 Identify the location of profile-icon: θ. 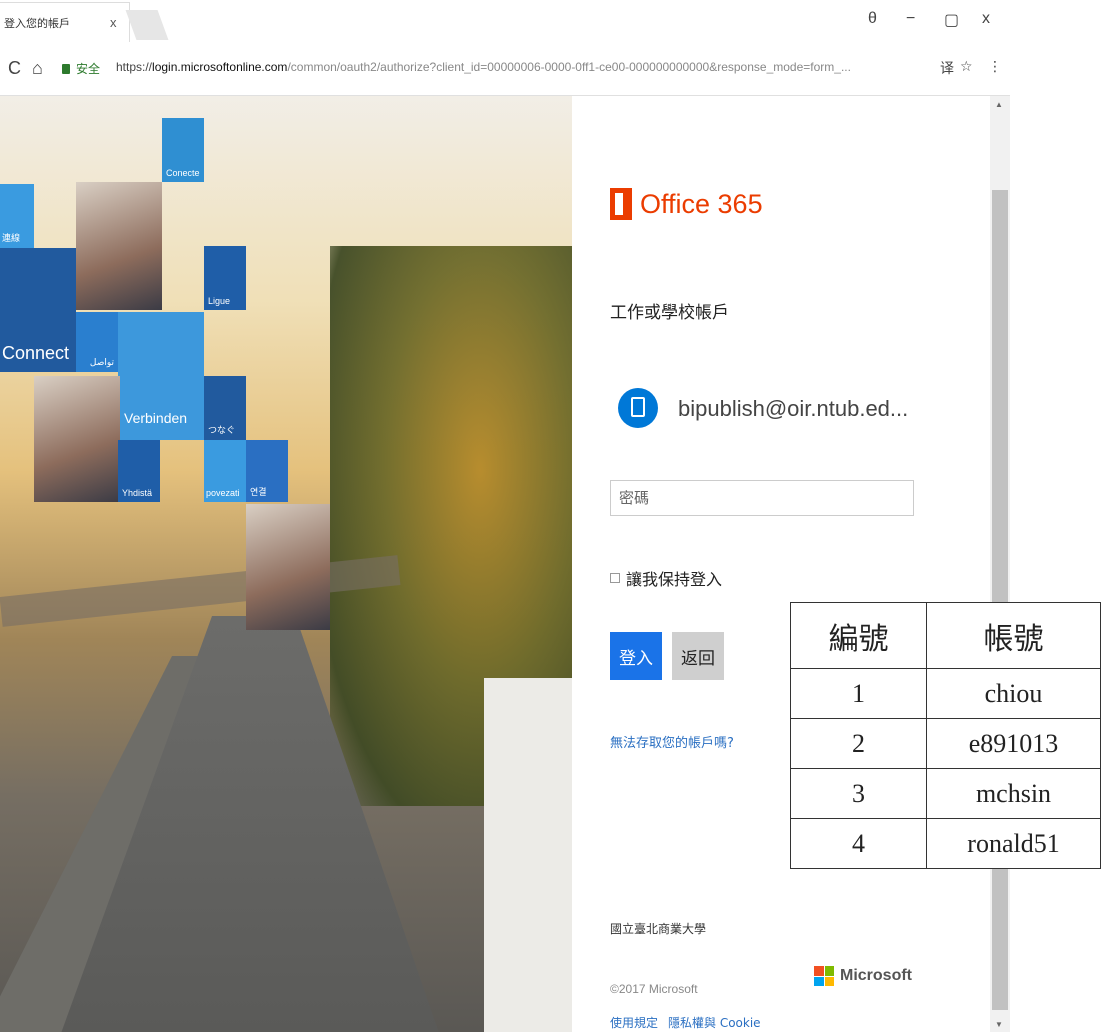
(872, 19).